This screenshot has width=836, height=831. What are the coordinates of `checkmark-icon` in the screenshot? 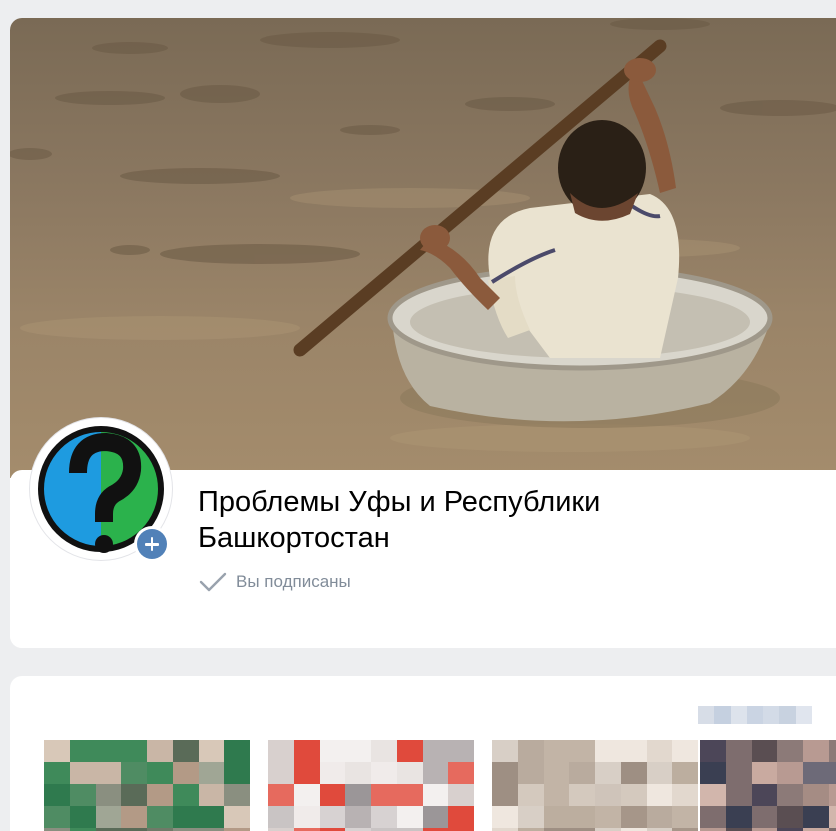 It's located at (213, 582).